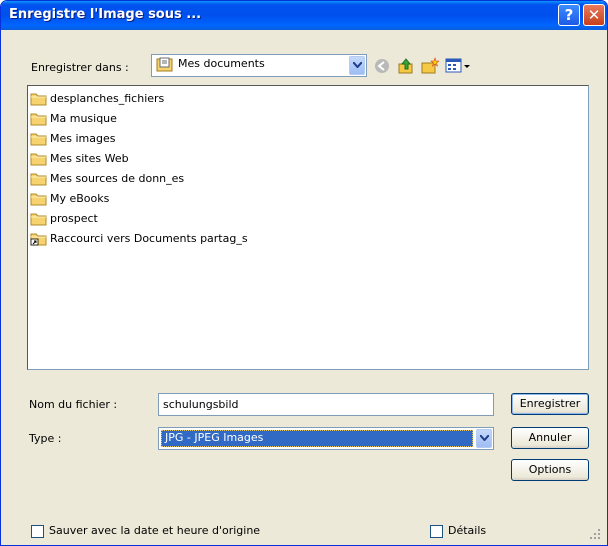  I want to click on list-item: Mes images, so click(72, 138).